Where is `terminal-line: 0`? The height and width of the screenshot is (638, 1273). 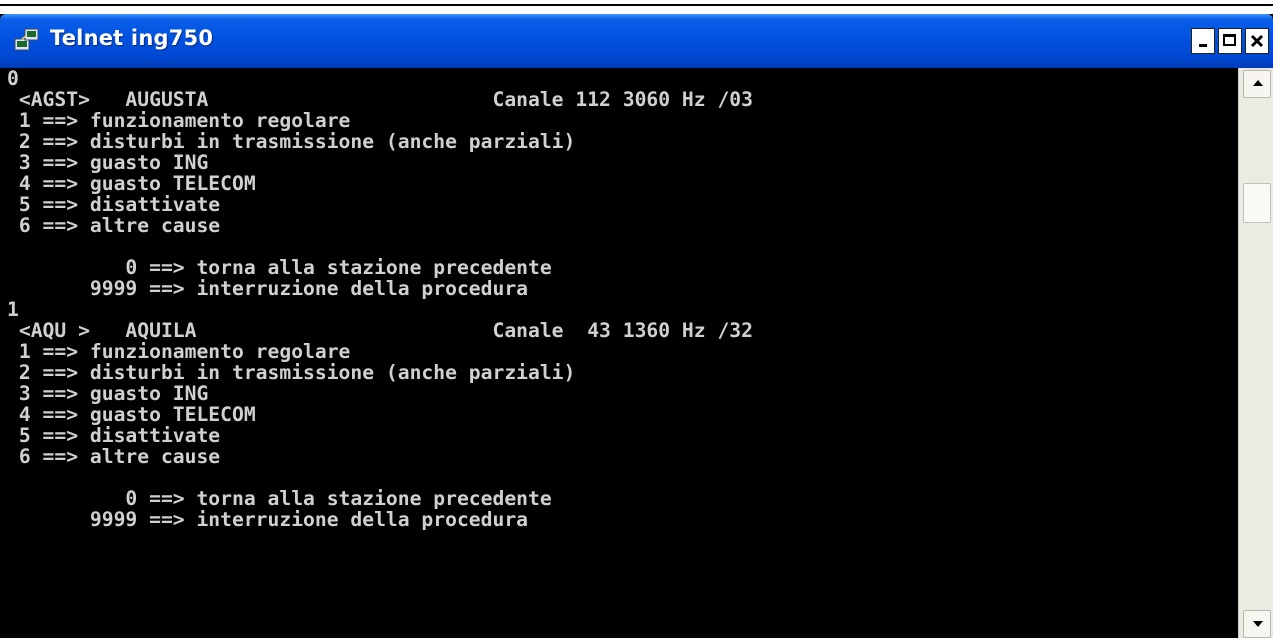 terminal-line: 0 is located at coordinates (13, 79).